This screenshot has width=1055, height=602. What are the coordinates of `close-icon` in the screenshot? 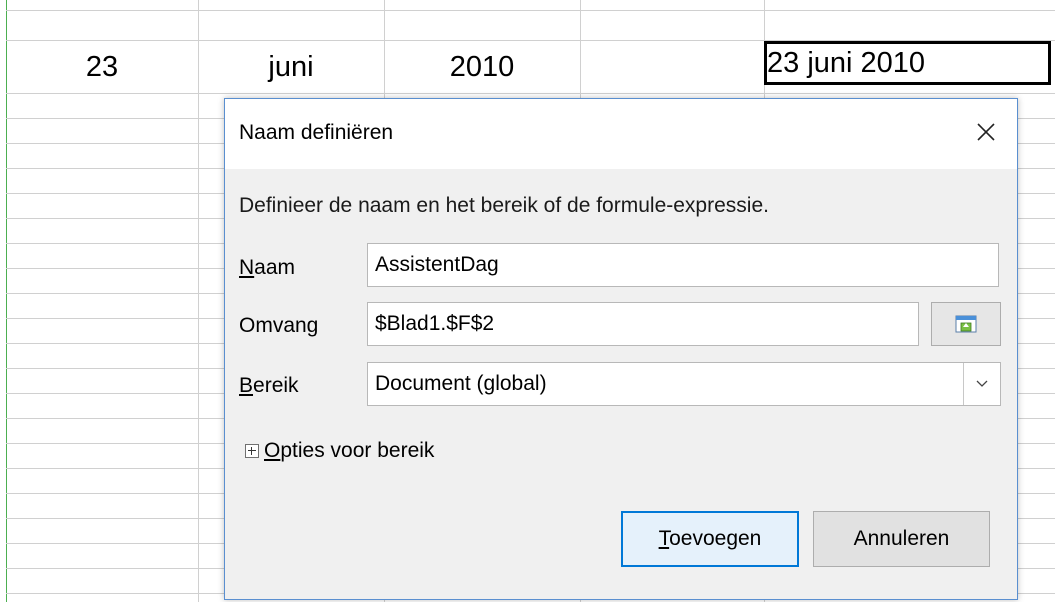 It's located at (986, 132).